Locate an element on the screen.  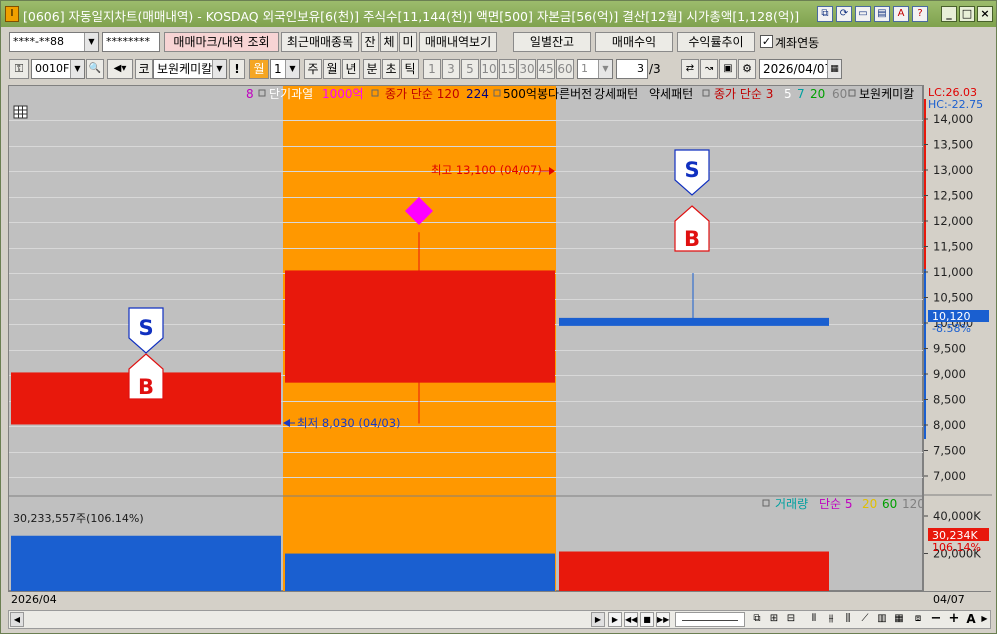
period-second-button: 초 is located at coordinates (391, 69).